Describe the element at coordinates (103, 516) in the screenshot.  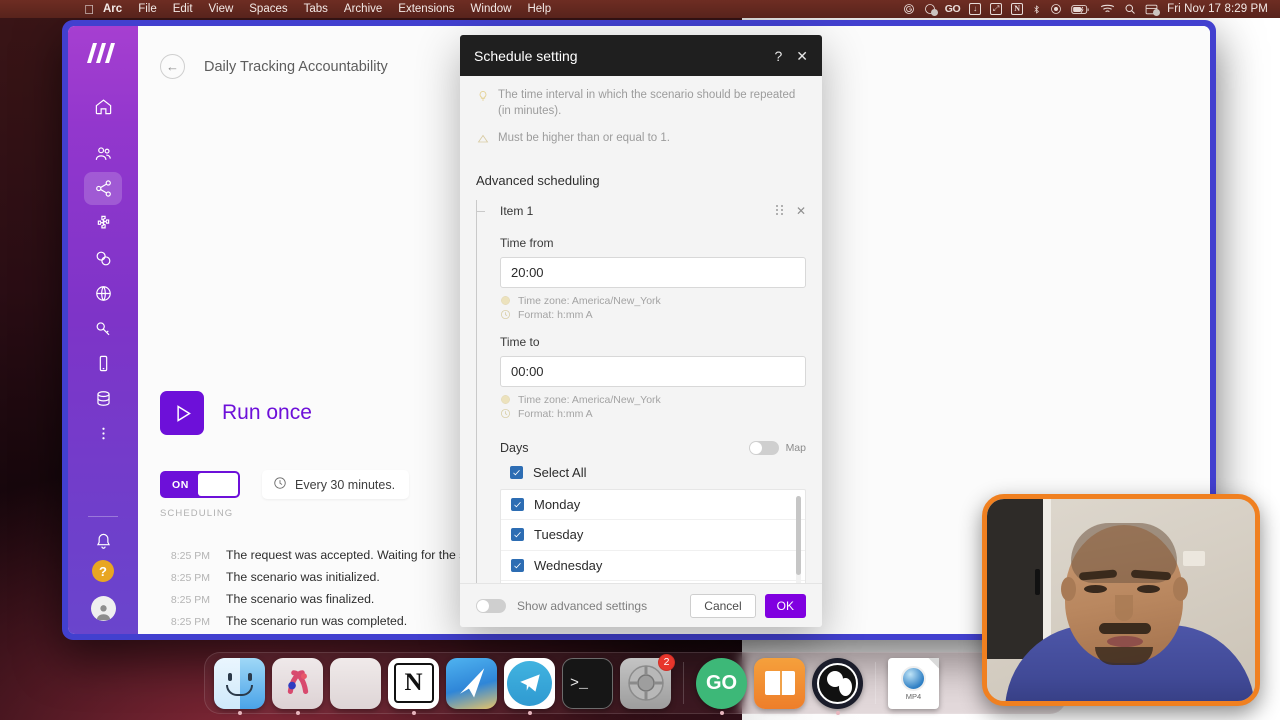
I see `sidebar-divider` at that location.